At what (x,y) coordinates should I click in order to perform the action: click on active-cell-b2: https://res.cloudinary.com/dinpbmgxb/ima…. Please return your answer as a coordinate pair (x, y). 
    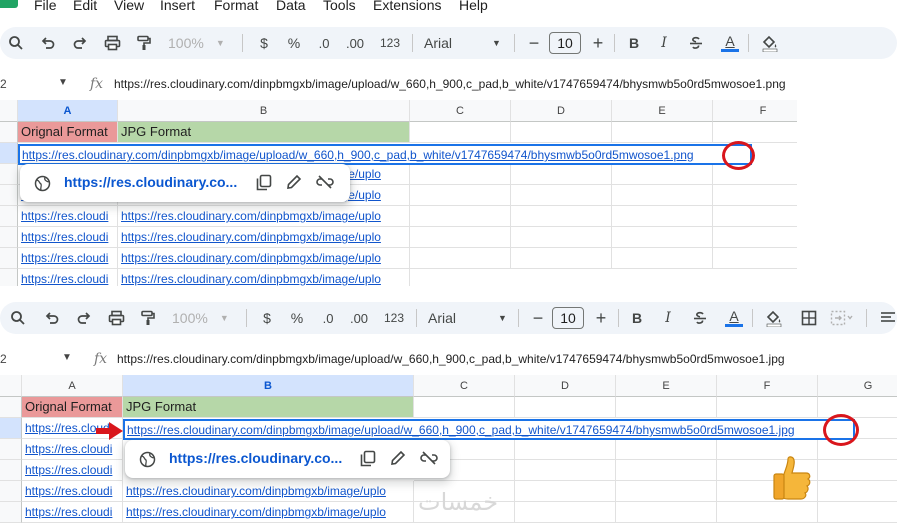
    Looking at the image, I should click on (489, 429).